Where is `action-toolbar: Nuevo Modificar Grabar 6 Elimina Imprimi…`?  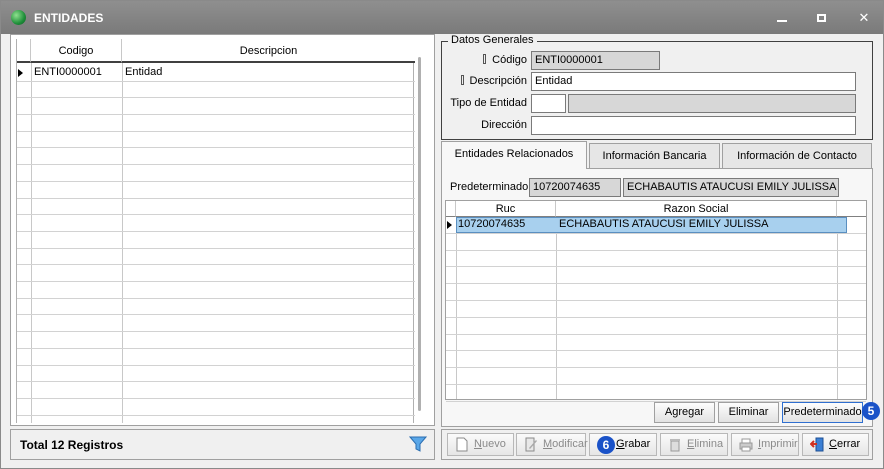
action-toolbar: Nuevo Modificar Grabar 6 Elimina Imprimi… is located at coordinates (657, 444).